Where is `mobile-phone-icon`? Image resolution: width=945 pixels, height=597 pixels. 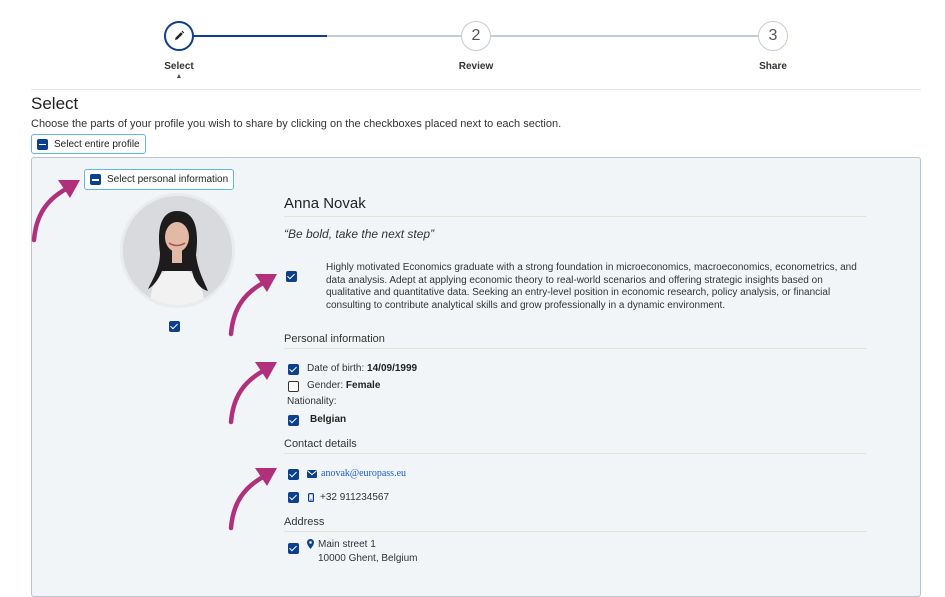 mobile-phone-icon is located at coordinates (311, 497).